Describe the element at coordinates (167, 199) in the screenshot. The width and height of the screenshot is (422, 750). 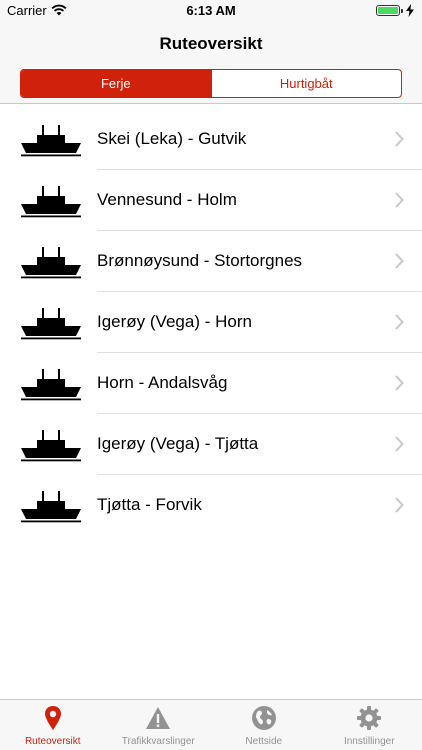
I see `route-label: Vennesund - Holm` at that location.